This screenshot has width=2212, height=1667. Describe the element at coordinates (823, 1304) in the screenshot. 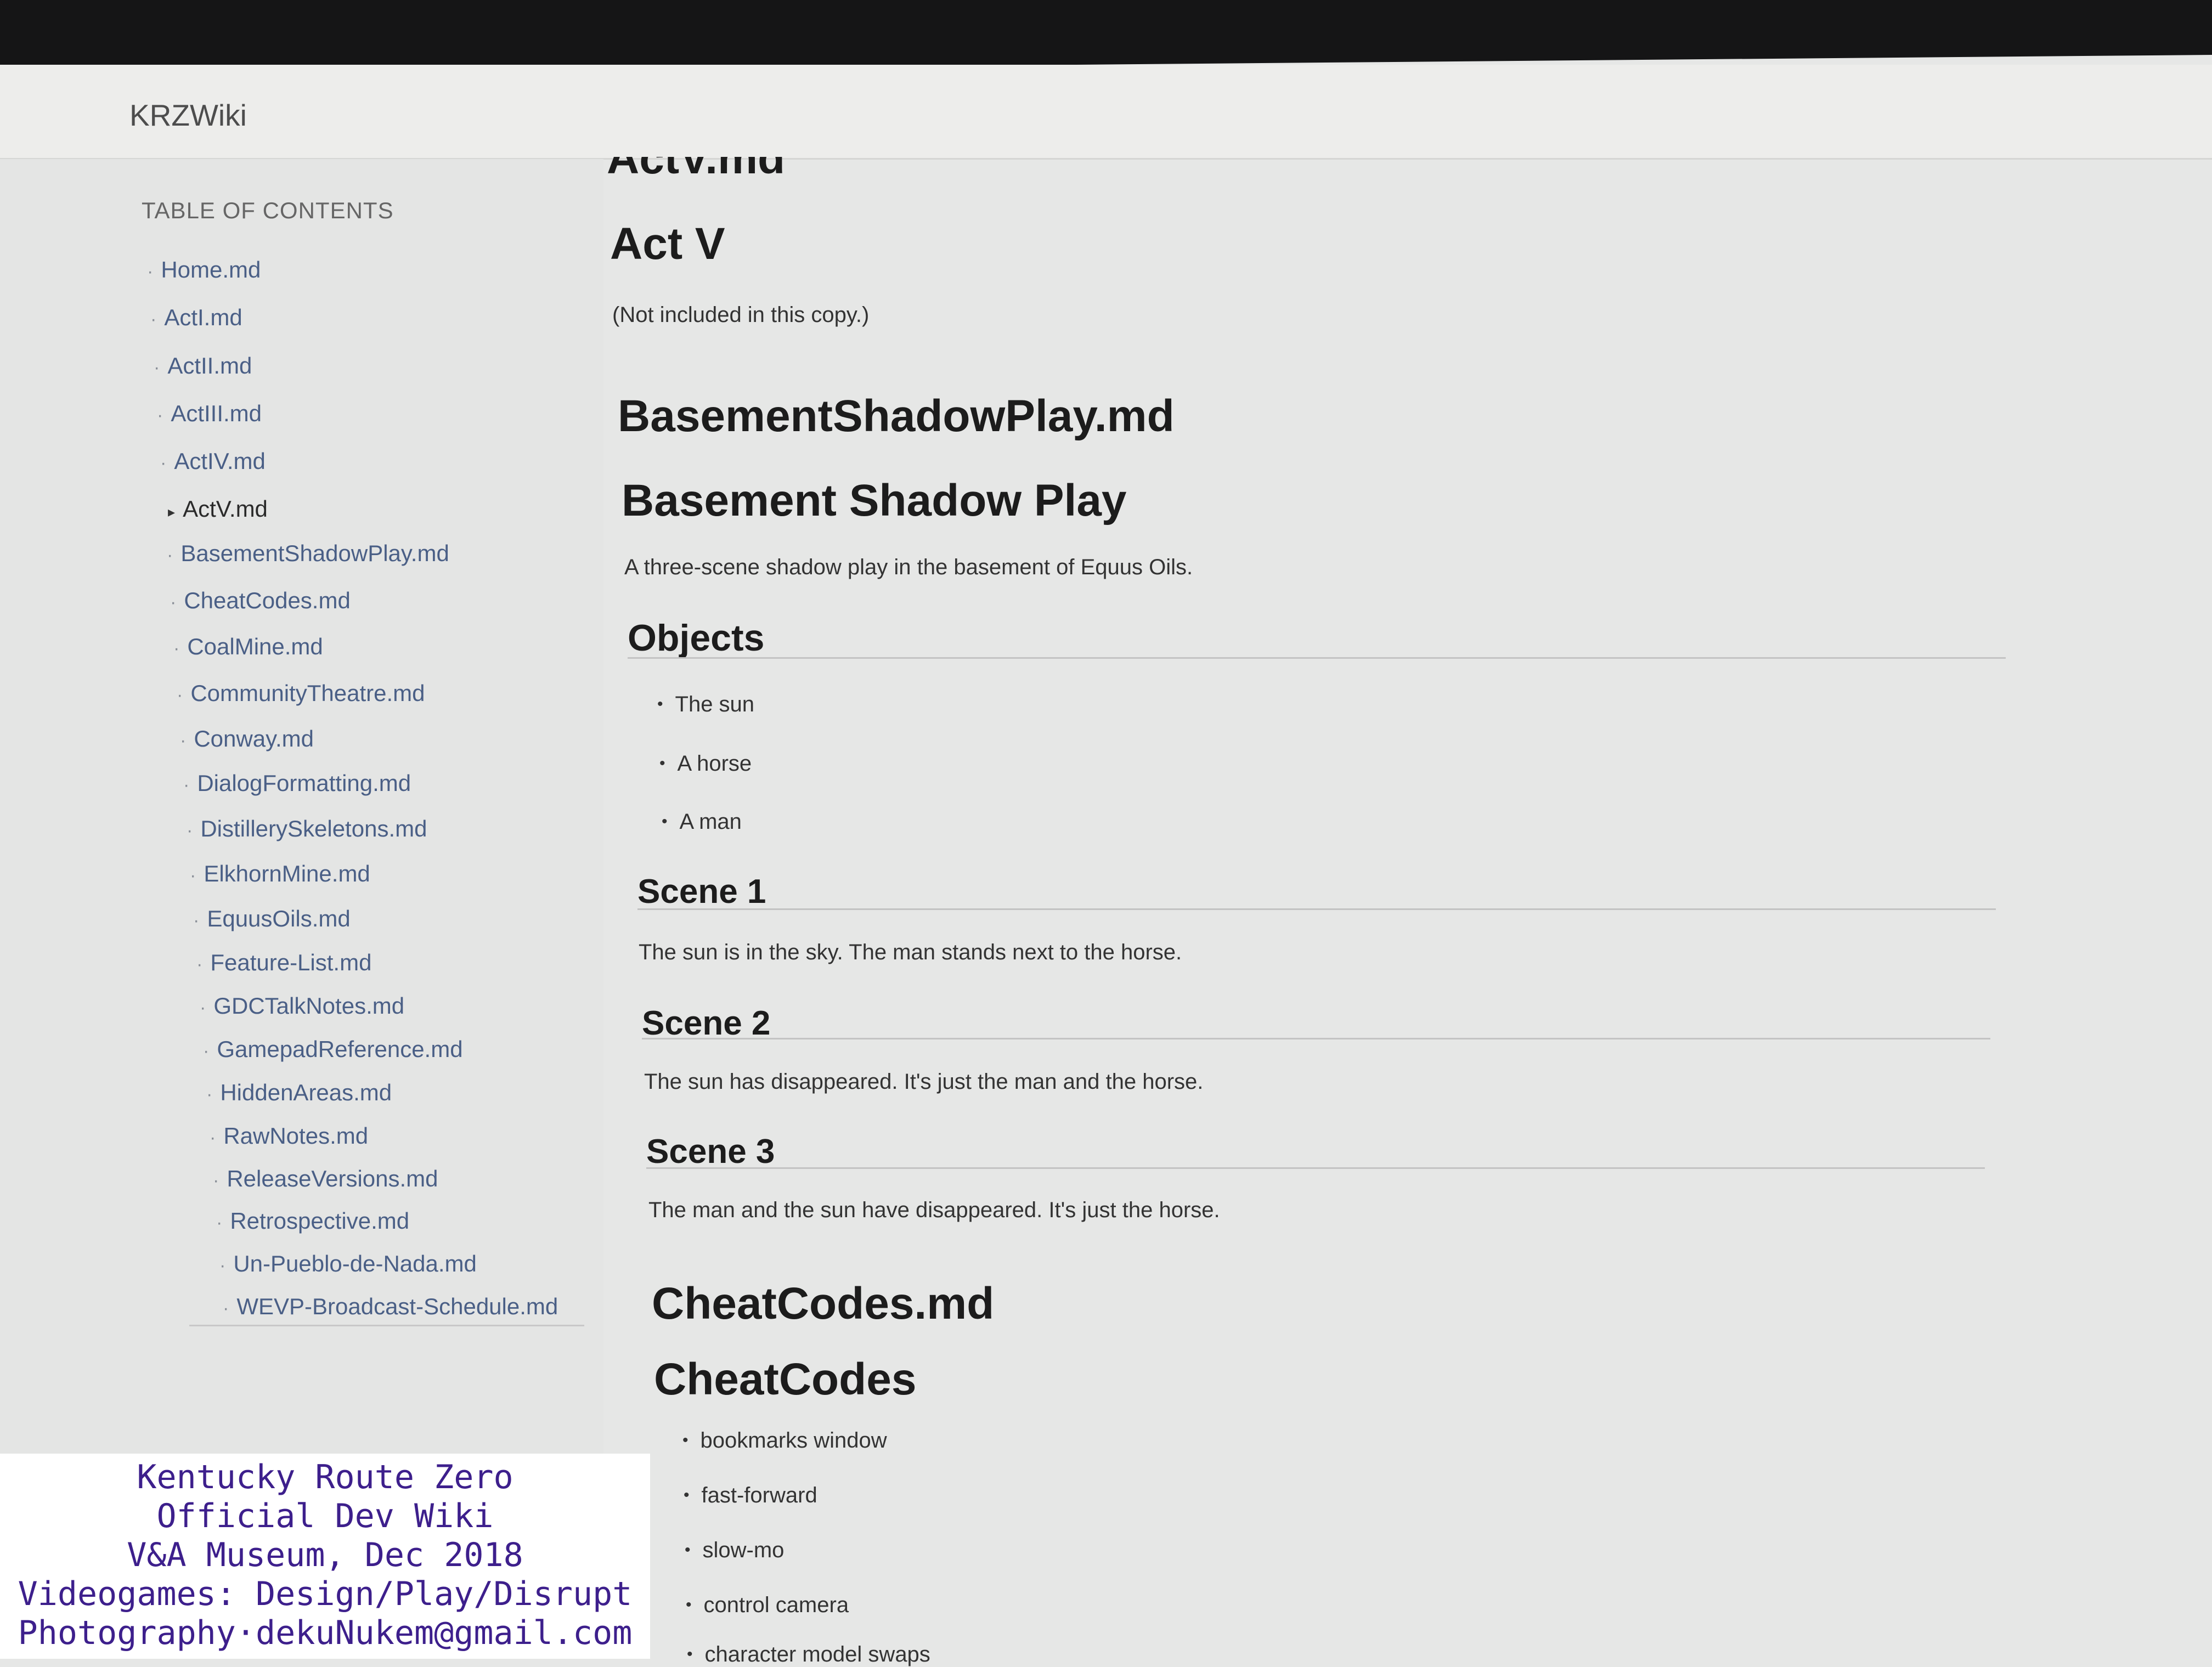

I see `cheatcodes-file-heading: CheatCodes.md` at that location.